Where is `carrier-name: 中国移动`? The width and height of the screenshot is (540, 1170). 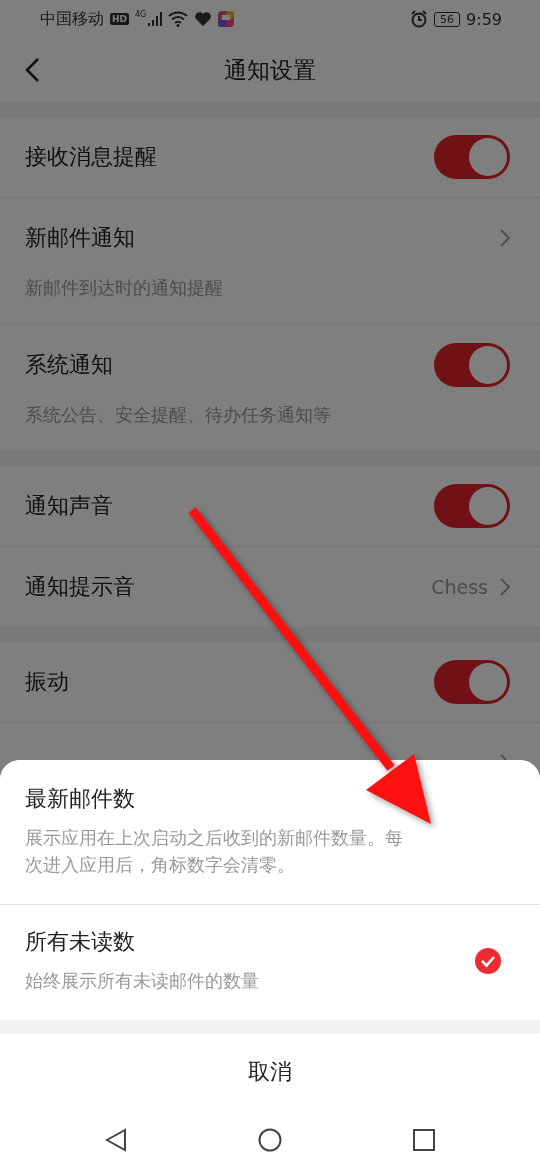 carrier-name: 中国移动 is located at coordinates (72, 19).